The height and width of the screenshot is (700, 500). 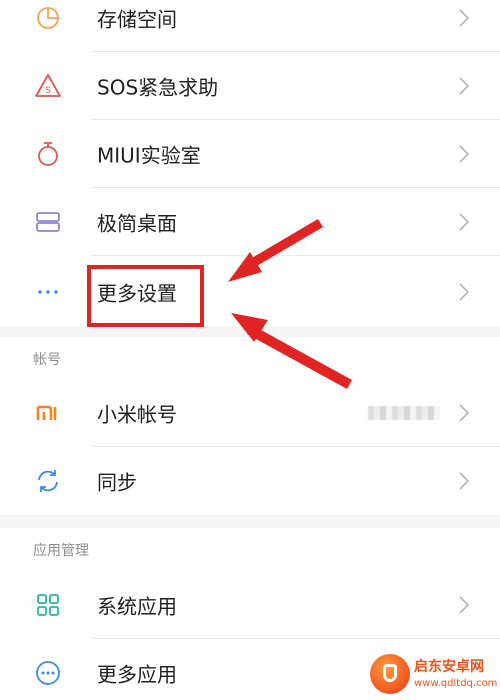 I want to click on settings-item-system-apps: 系统应用, so click(x=250, y=605).